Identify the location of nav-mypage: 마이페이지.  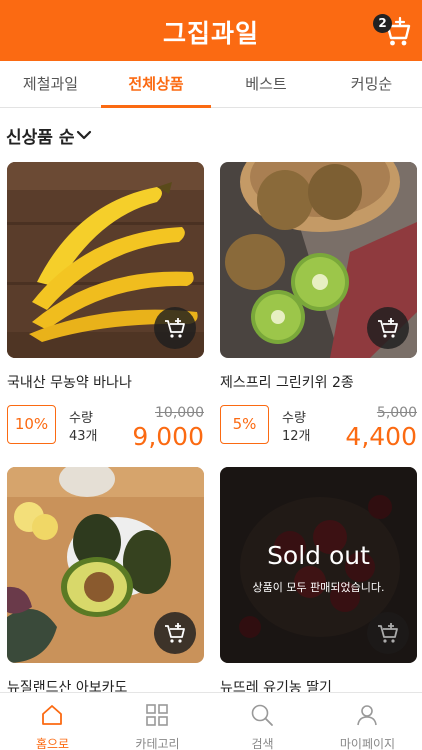
(367, 721).